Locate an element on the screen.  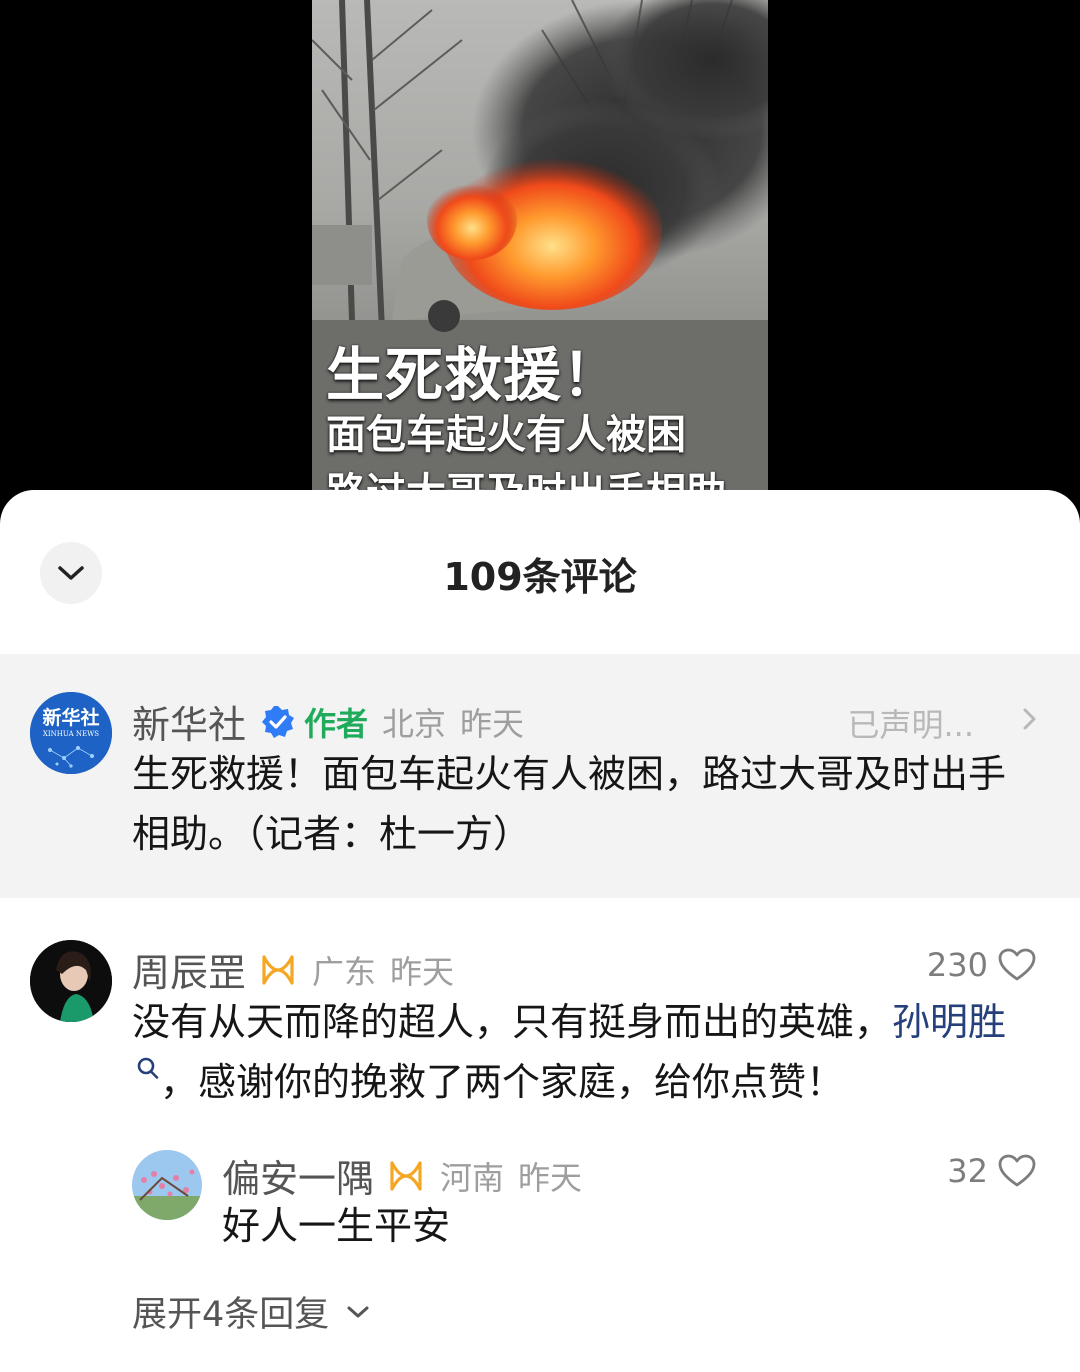
author-username: 新华社 is located at coordinates (189, 721).